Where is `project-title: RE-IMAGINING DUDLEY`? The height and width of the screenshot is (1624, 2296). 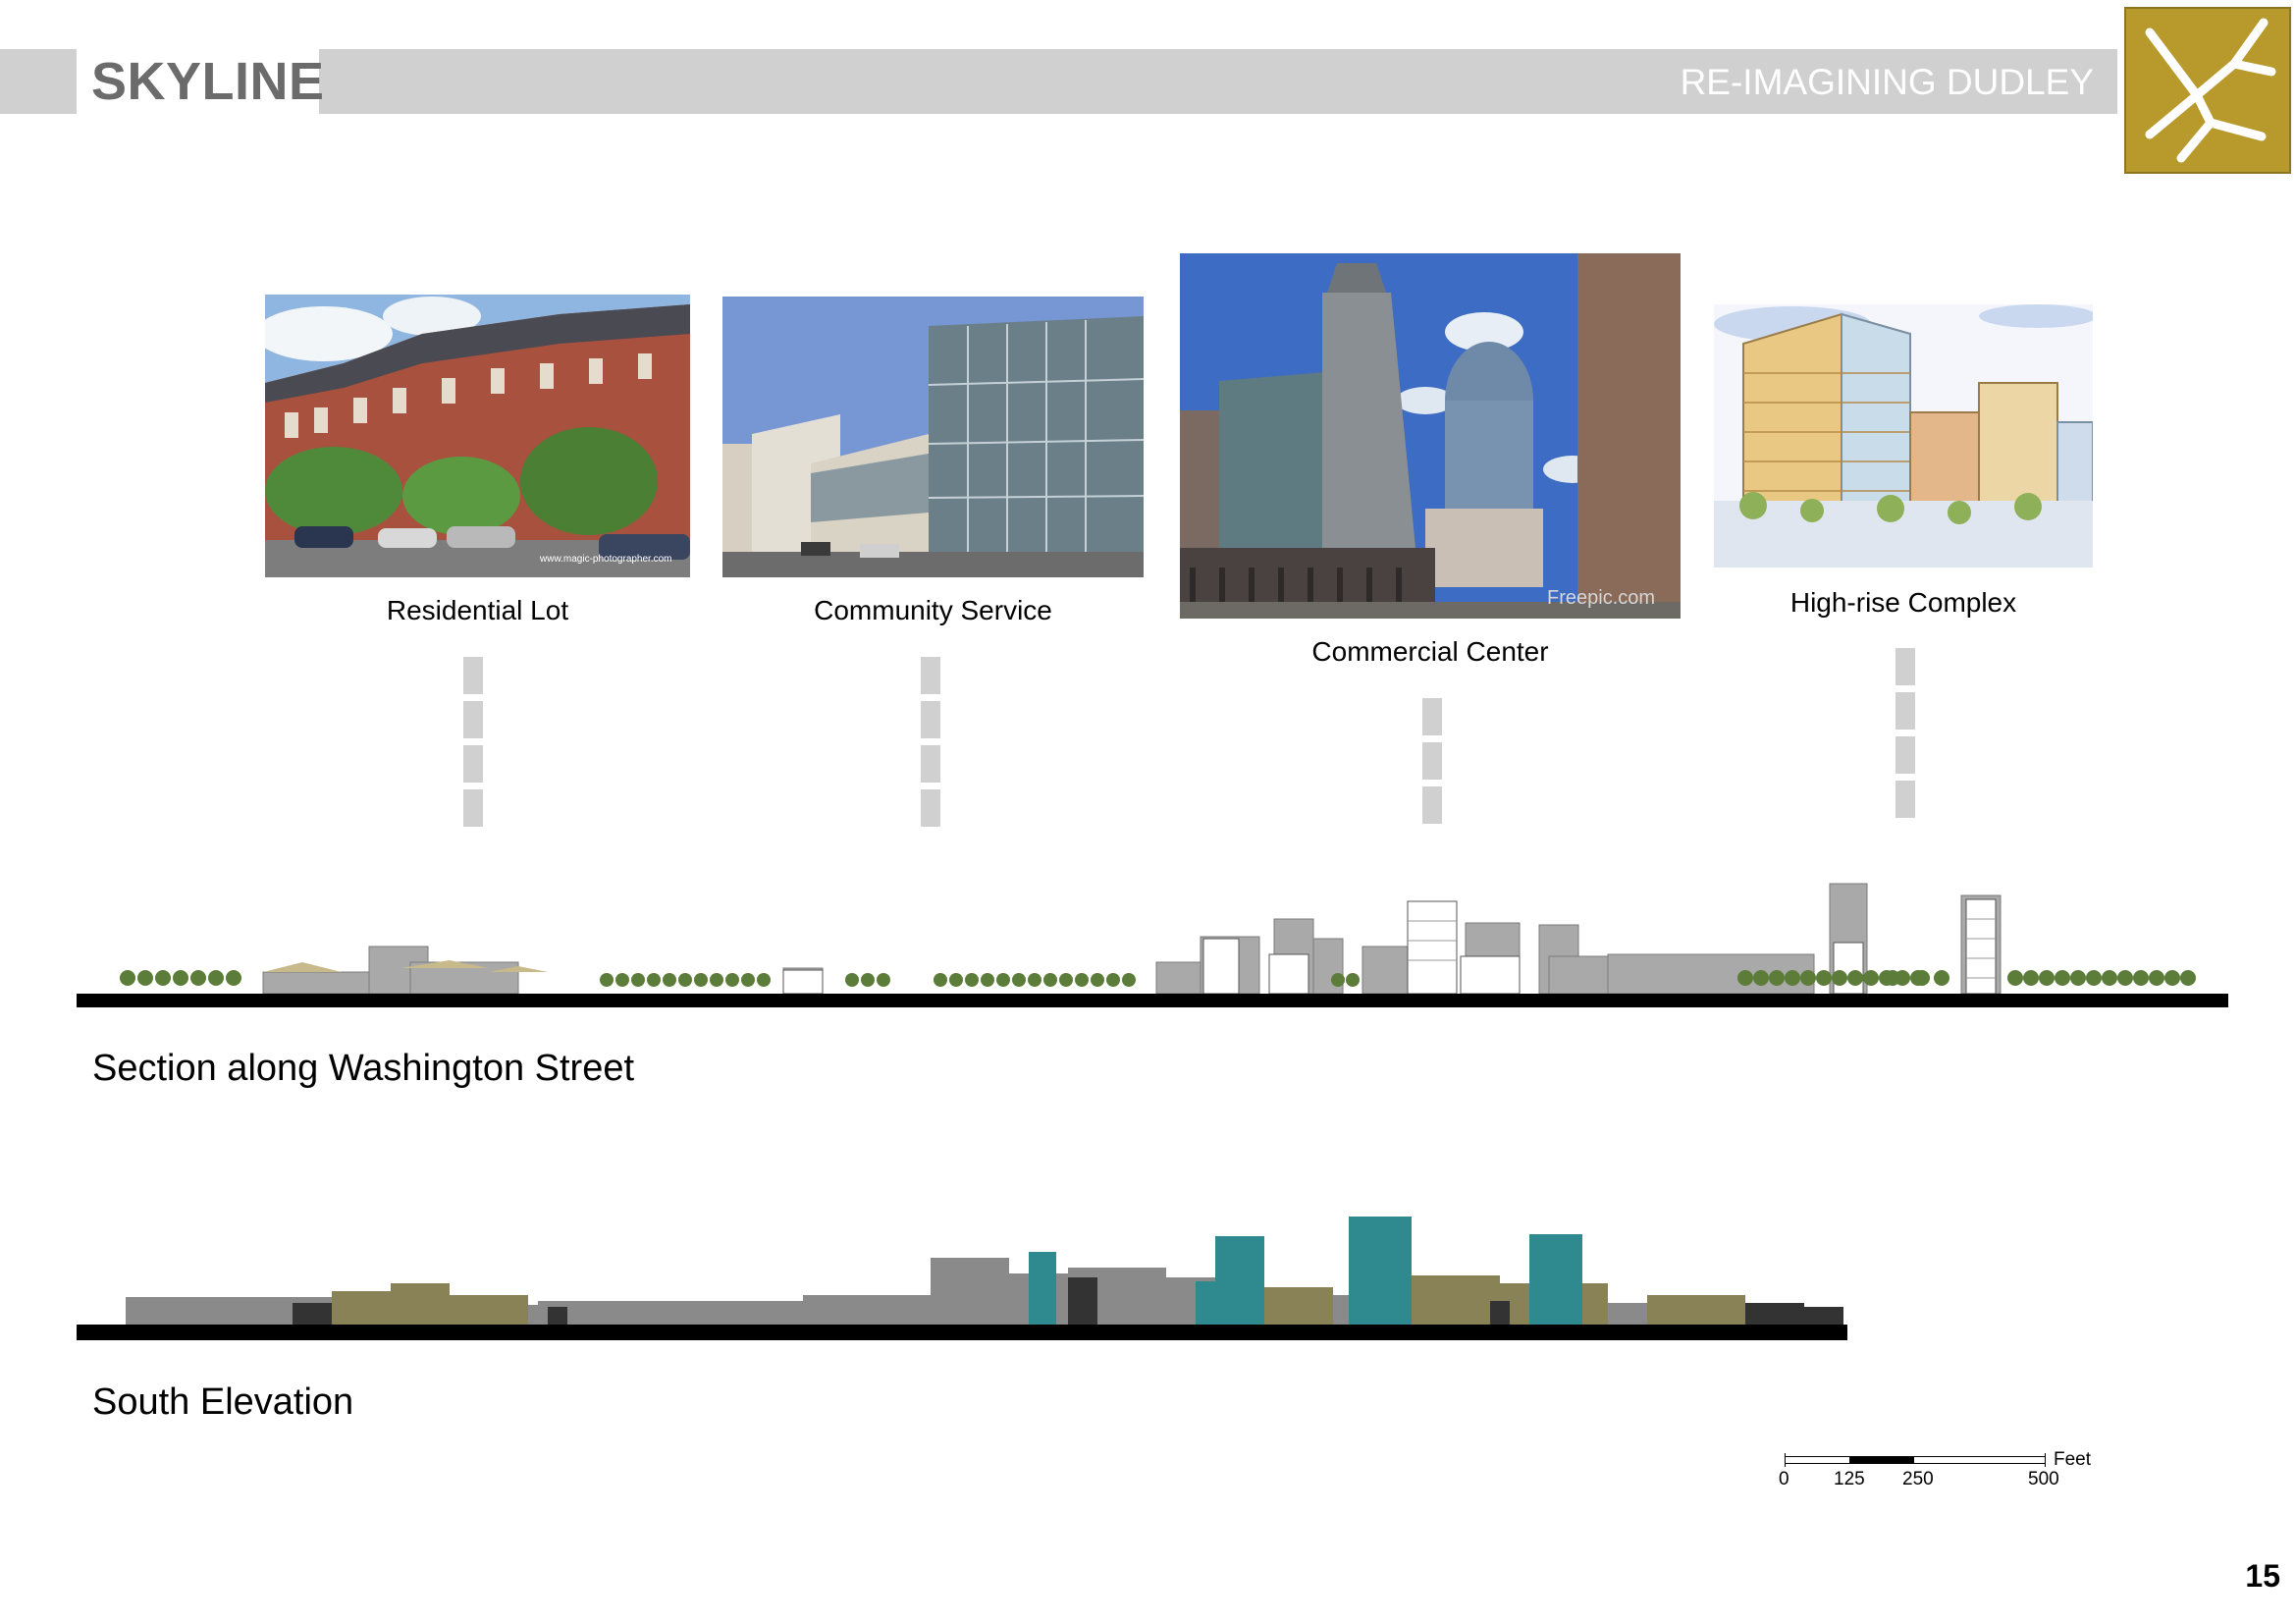 project-title: RE-IMAGINING DUDLEY is located at coordinates (1887, 82).